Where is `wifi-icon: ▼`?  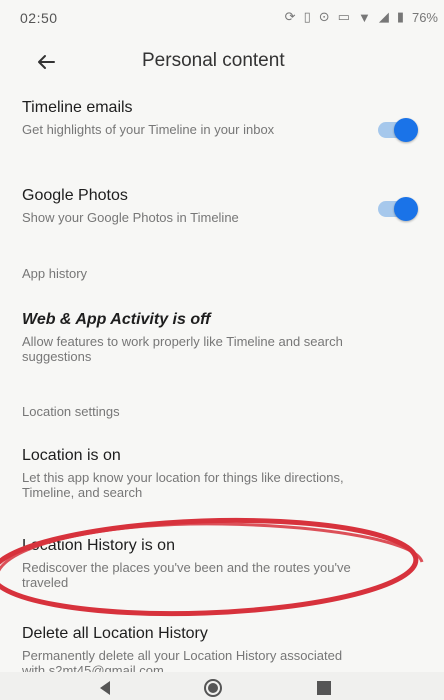
wifi-icon: ▼ is located at coordinates (364, 17).